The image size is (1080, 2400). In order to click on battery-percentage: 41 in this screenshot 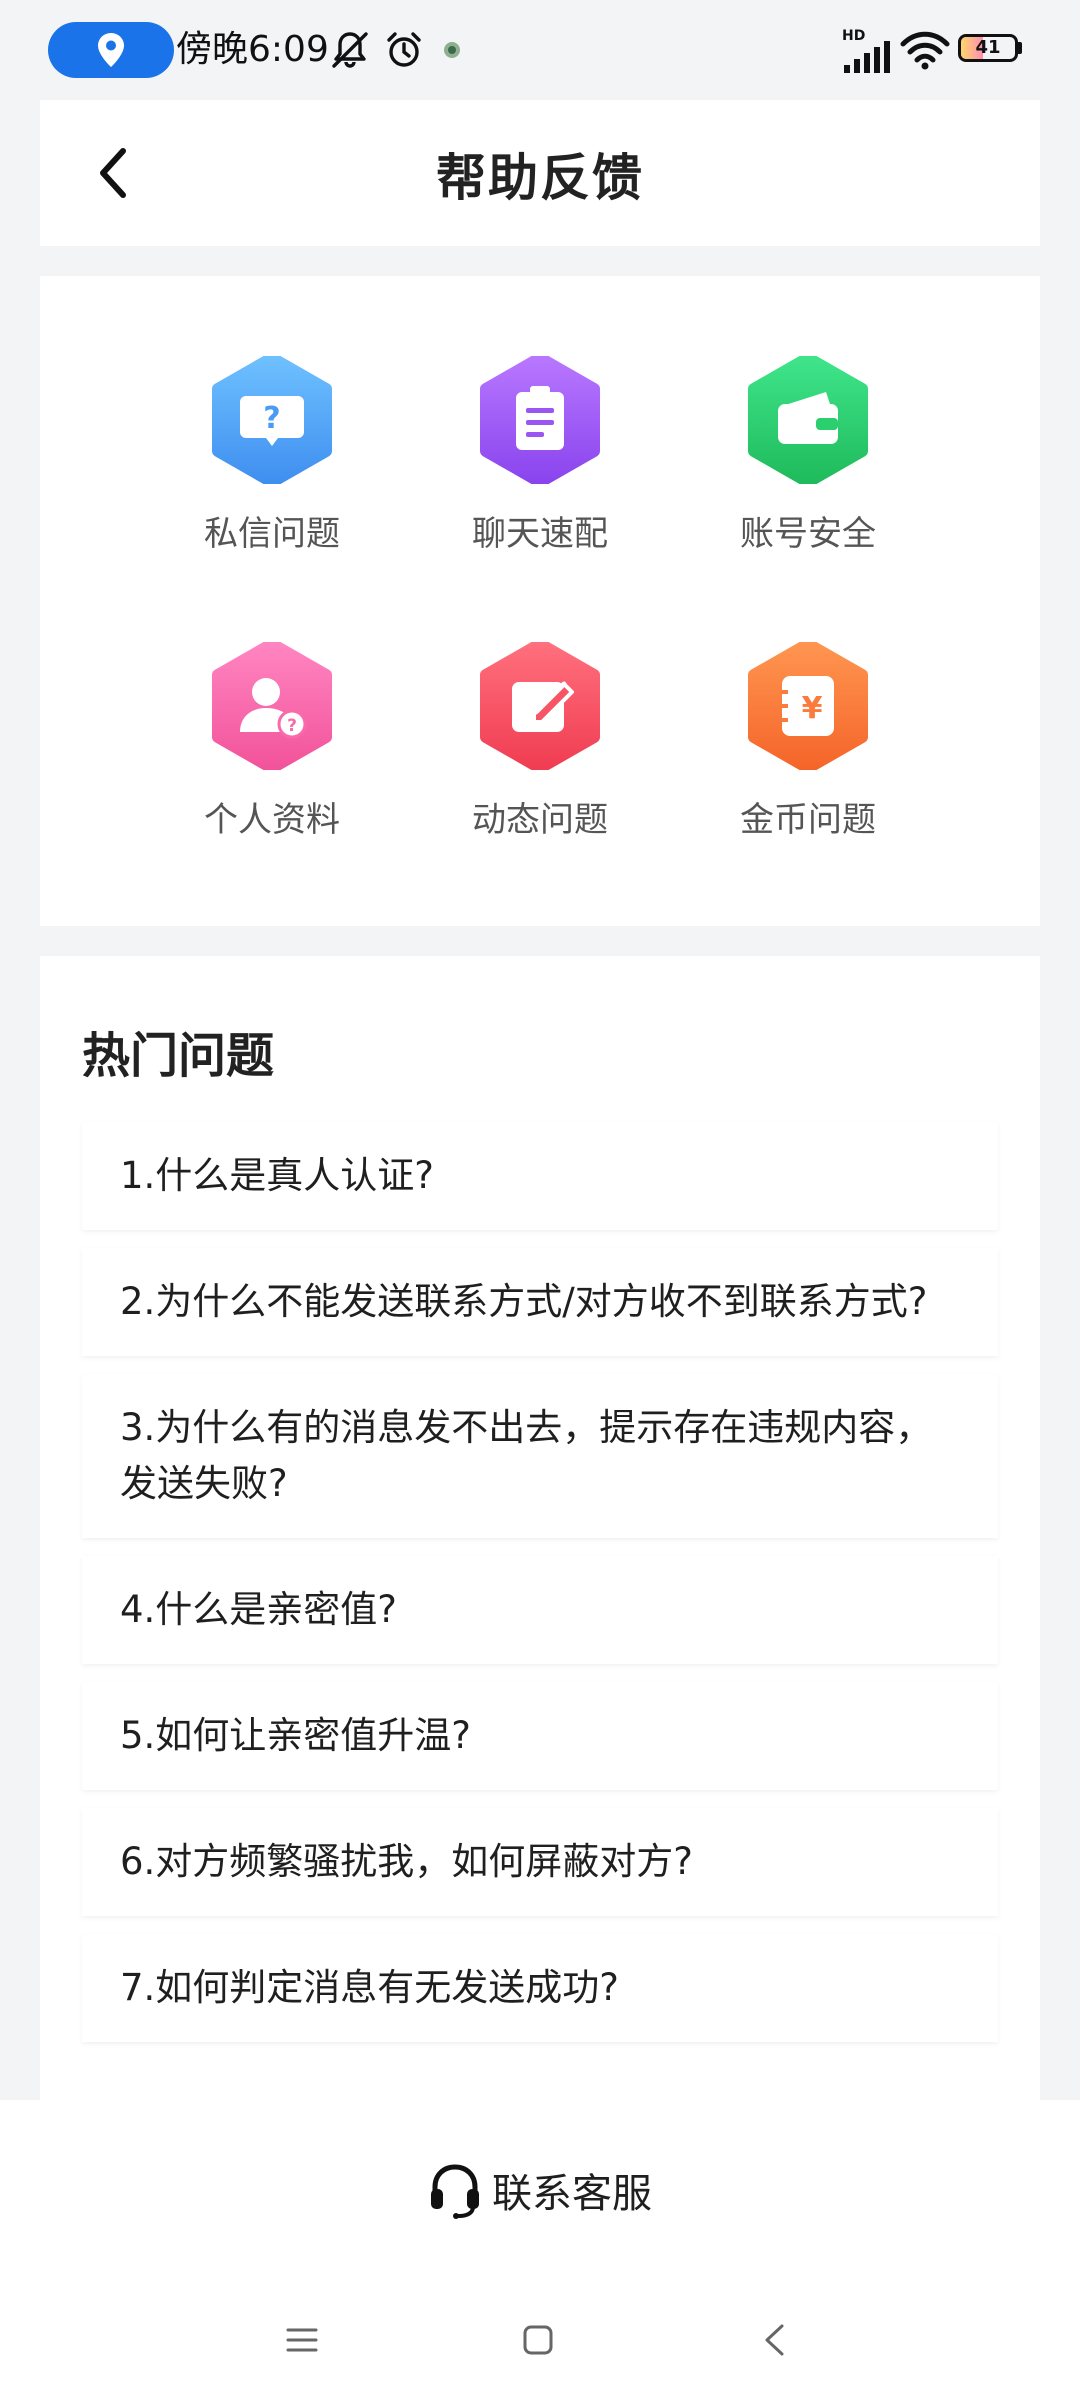, I will do `click(988, 47)`.